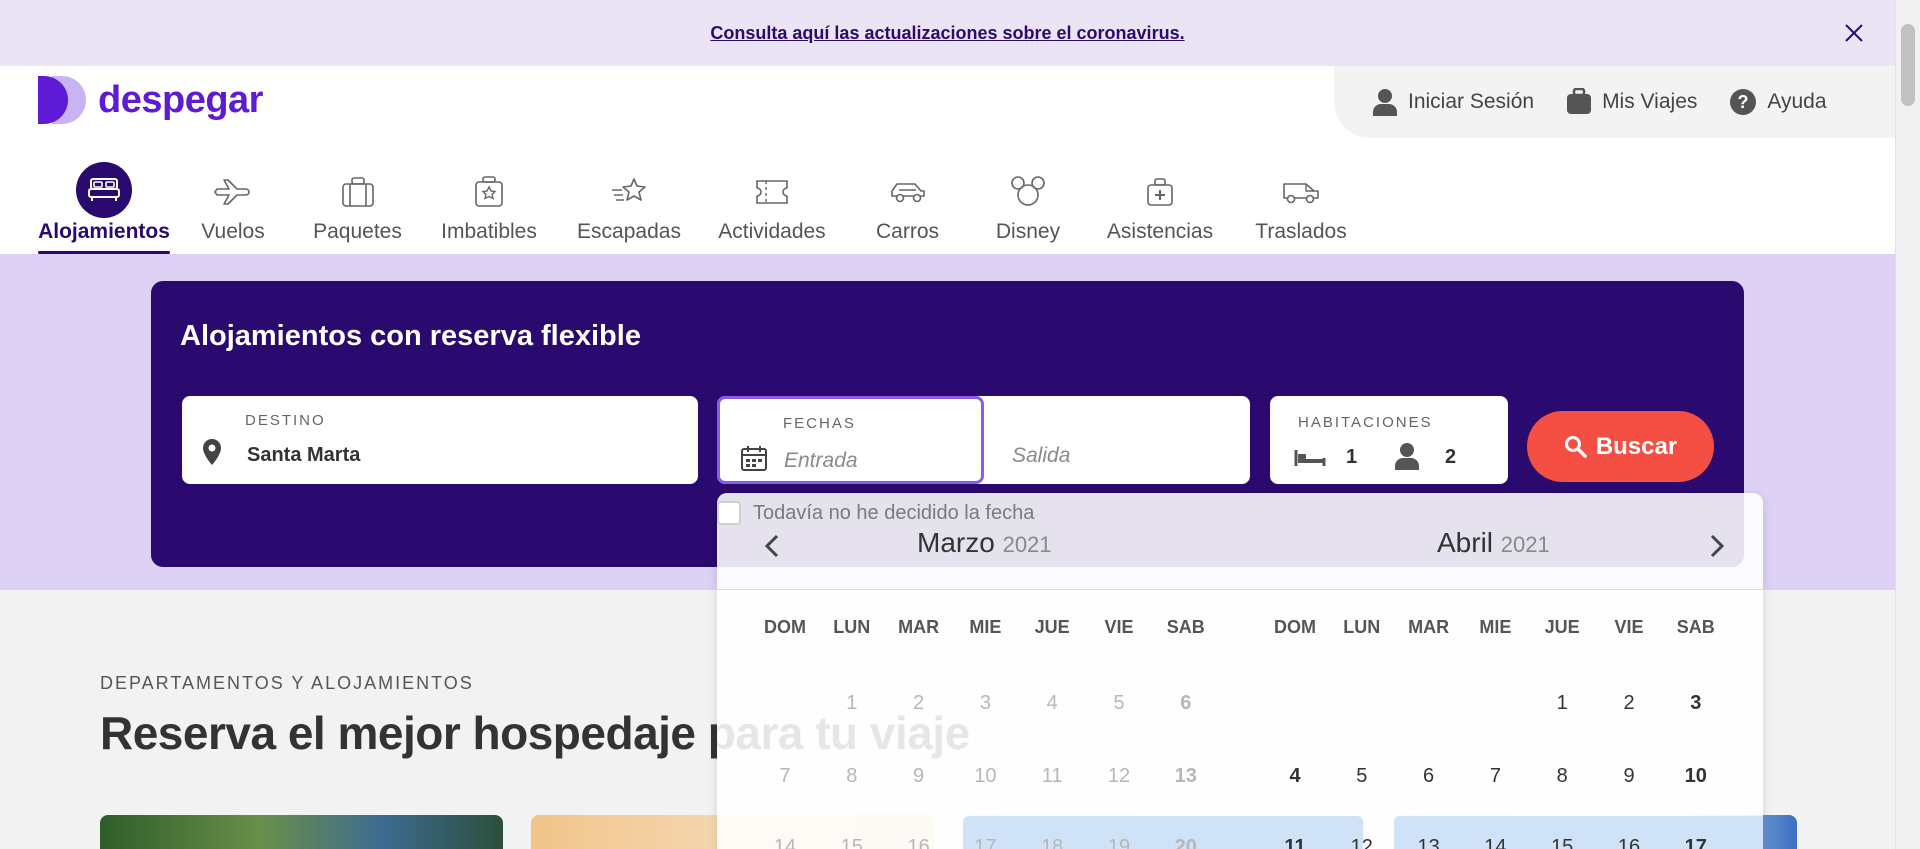  Describe the element at coordinates (1301, 206) in the screenshot. I see `tab-traslados: Traslados` at that location.